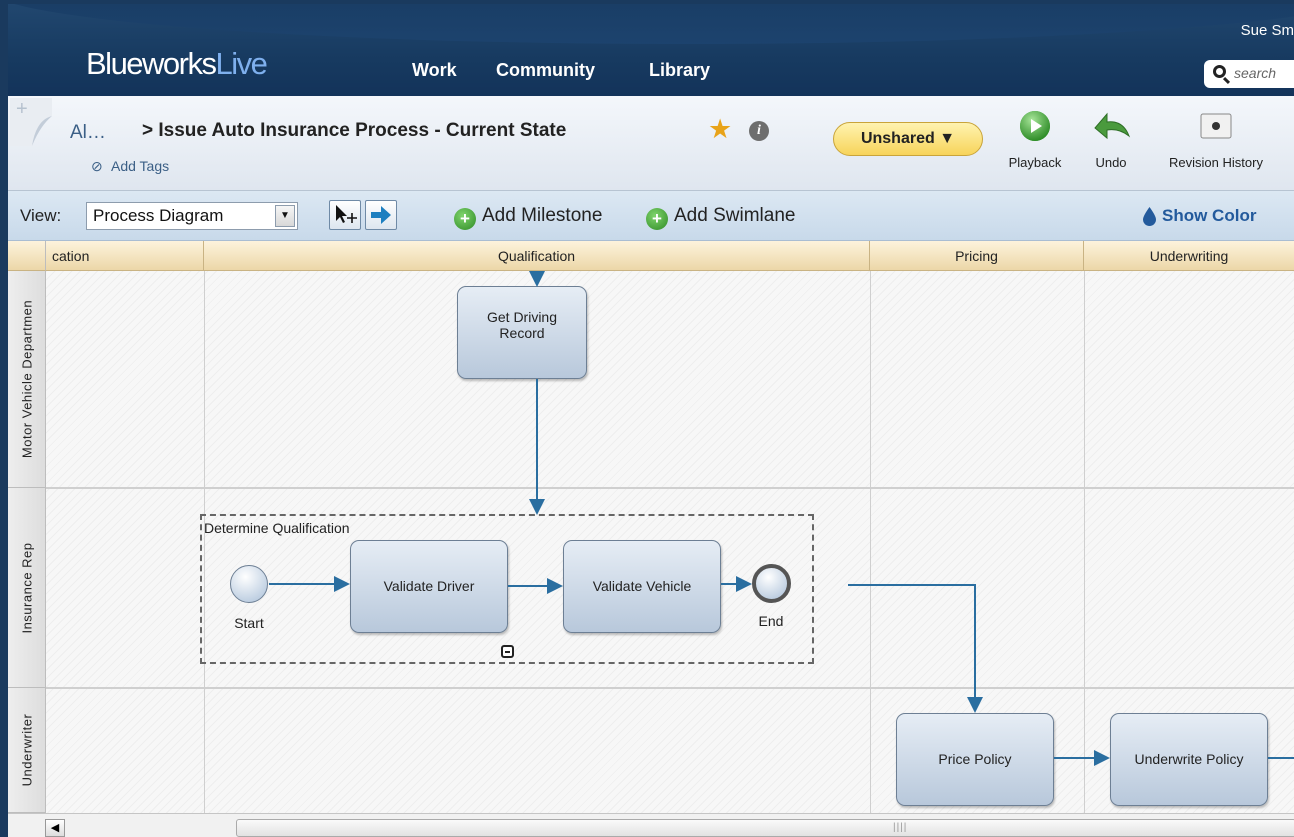 The image size is (1294, 837). I want to click on favorite-star-icon: ★, so click(720, 129).